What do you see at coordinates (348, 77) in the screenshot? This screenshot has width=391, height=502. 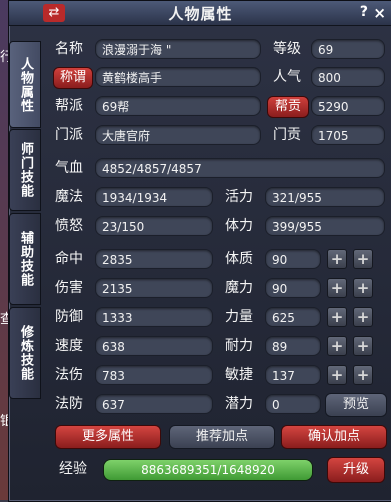 I see `popularity-field: 800` at bounding box center [348, 77].